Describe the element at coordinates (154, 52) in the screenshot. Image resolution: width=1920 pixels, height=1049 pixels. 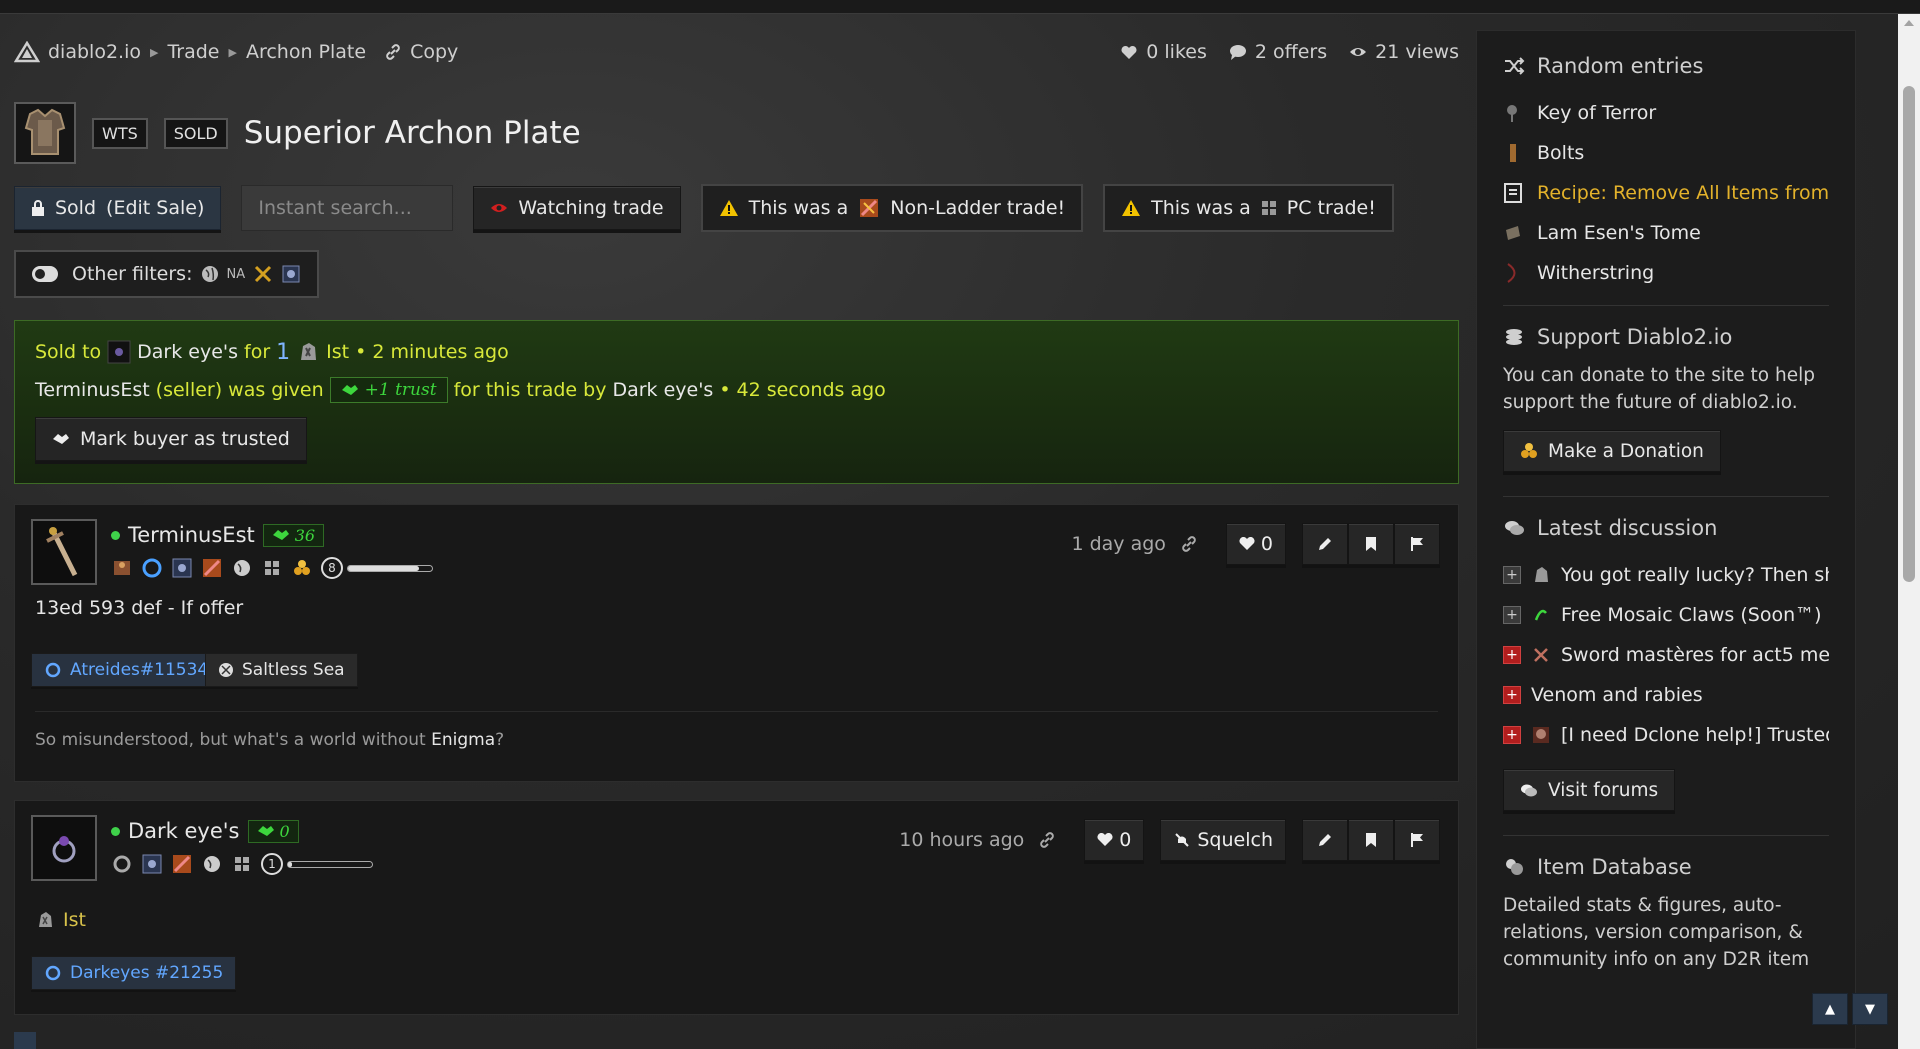
I see `breadcrumb-sep-icon: ▶` at that location.